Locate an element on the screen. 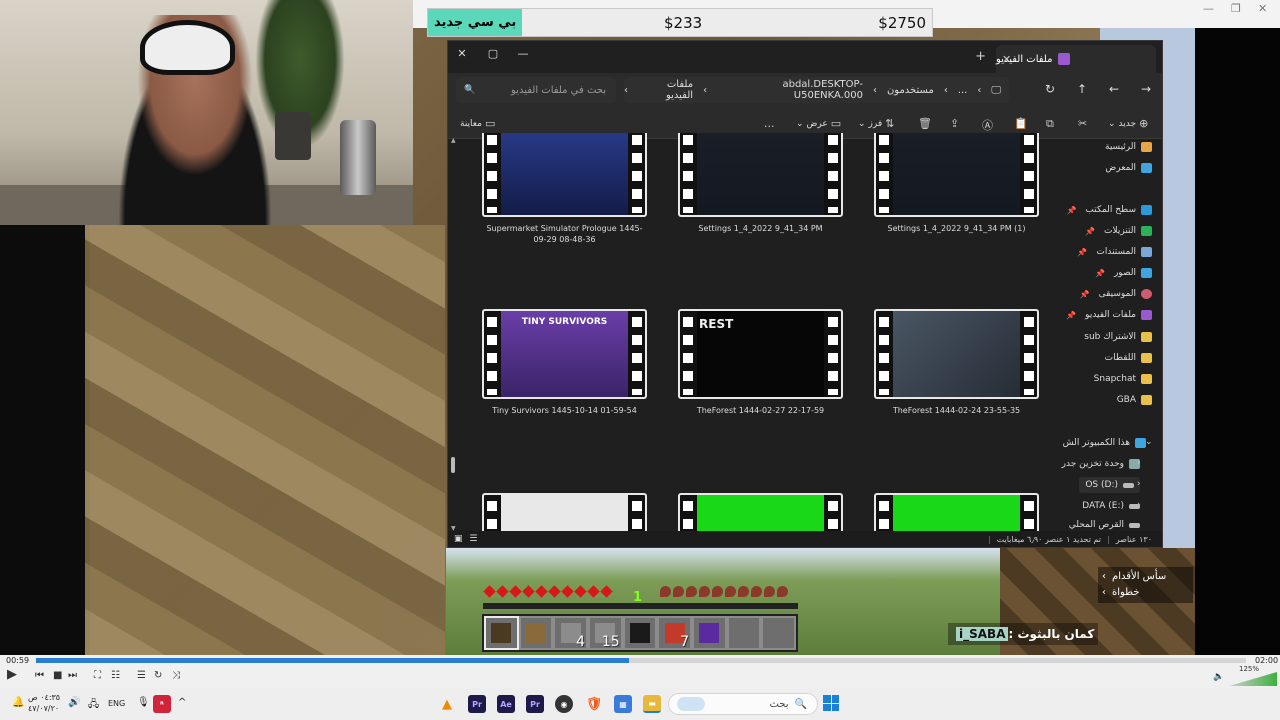 This screenshot has height=720, width=1280. sidebar-item-videos: ملفات الفيديو 📌 is located at coordinates (1109, 315).